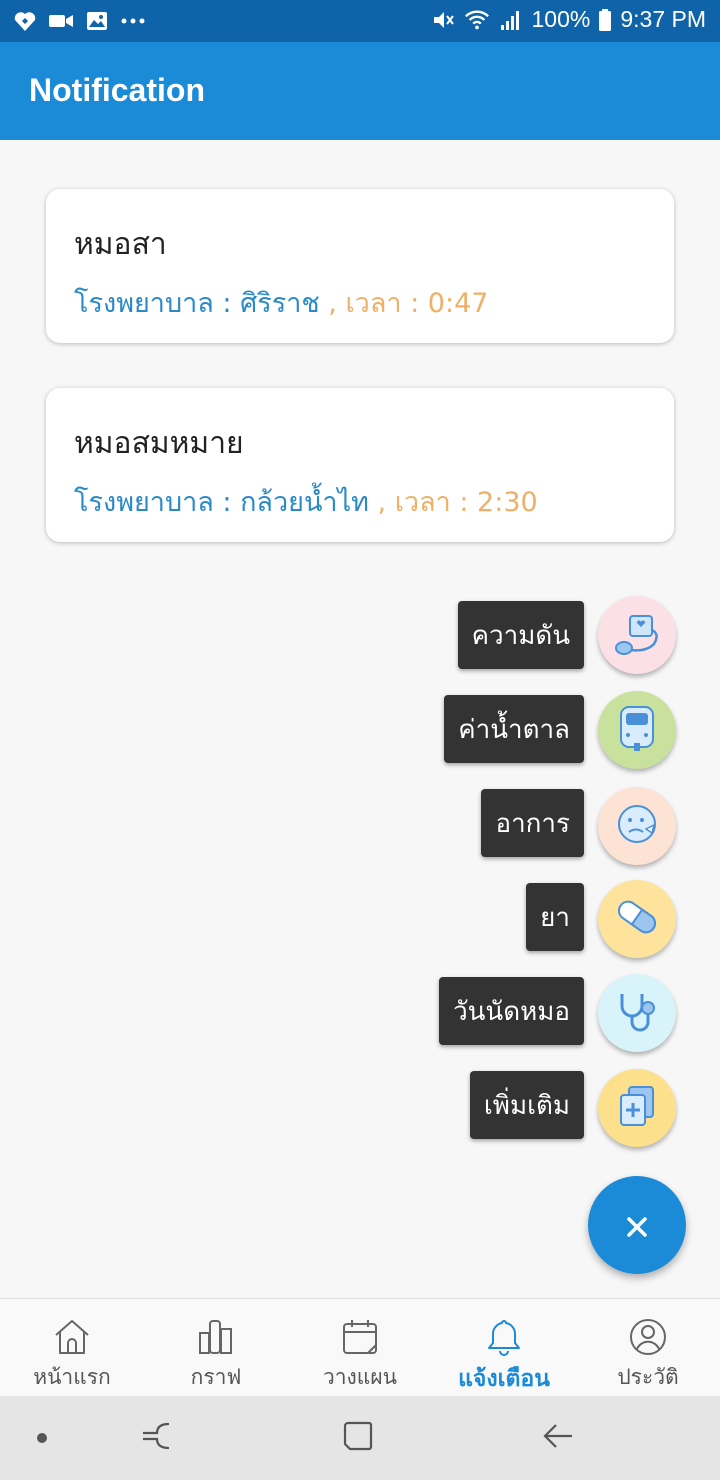  What do you see at coordinates (216, 1377) in the screenshot?
I see `nav-label: กราฟ` at bounding box center [216, 1377].